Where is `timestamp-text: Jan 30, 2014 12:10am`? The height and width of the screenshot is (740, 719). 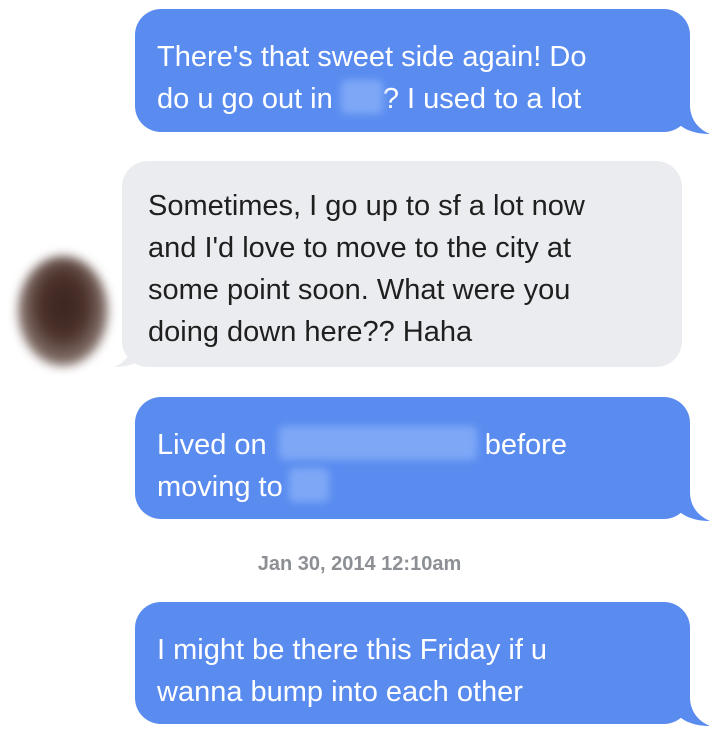 timestamp-text: Jan 30, 2014 12:10am is located at coordinates (359, 564).